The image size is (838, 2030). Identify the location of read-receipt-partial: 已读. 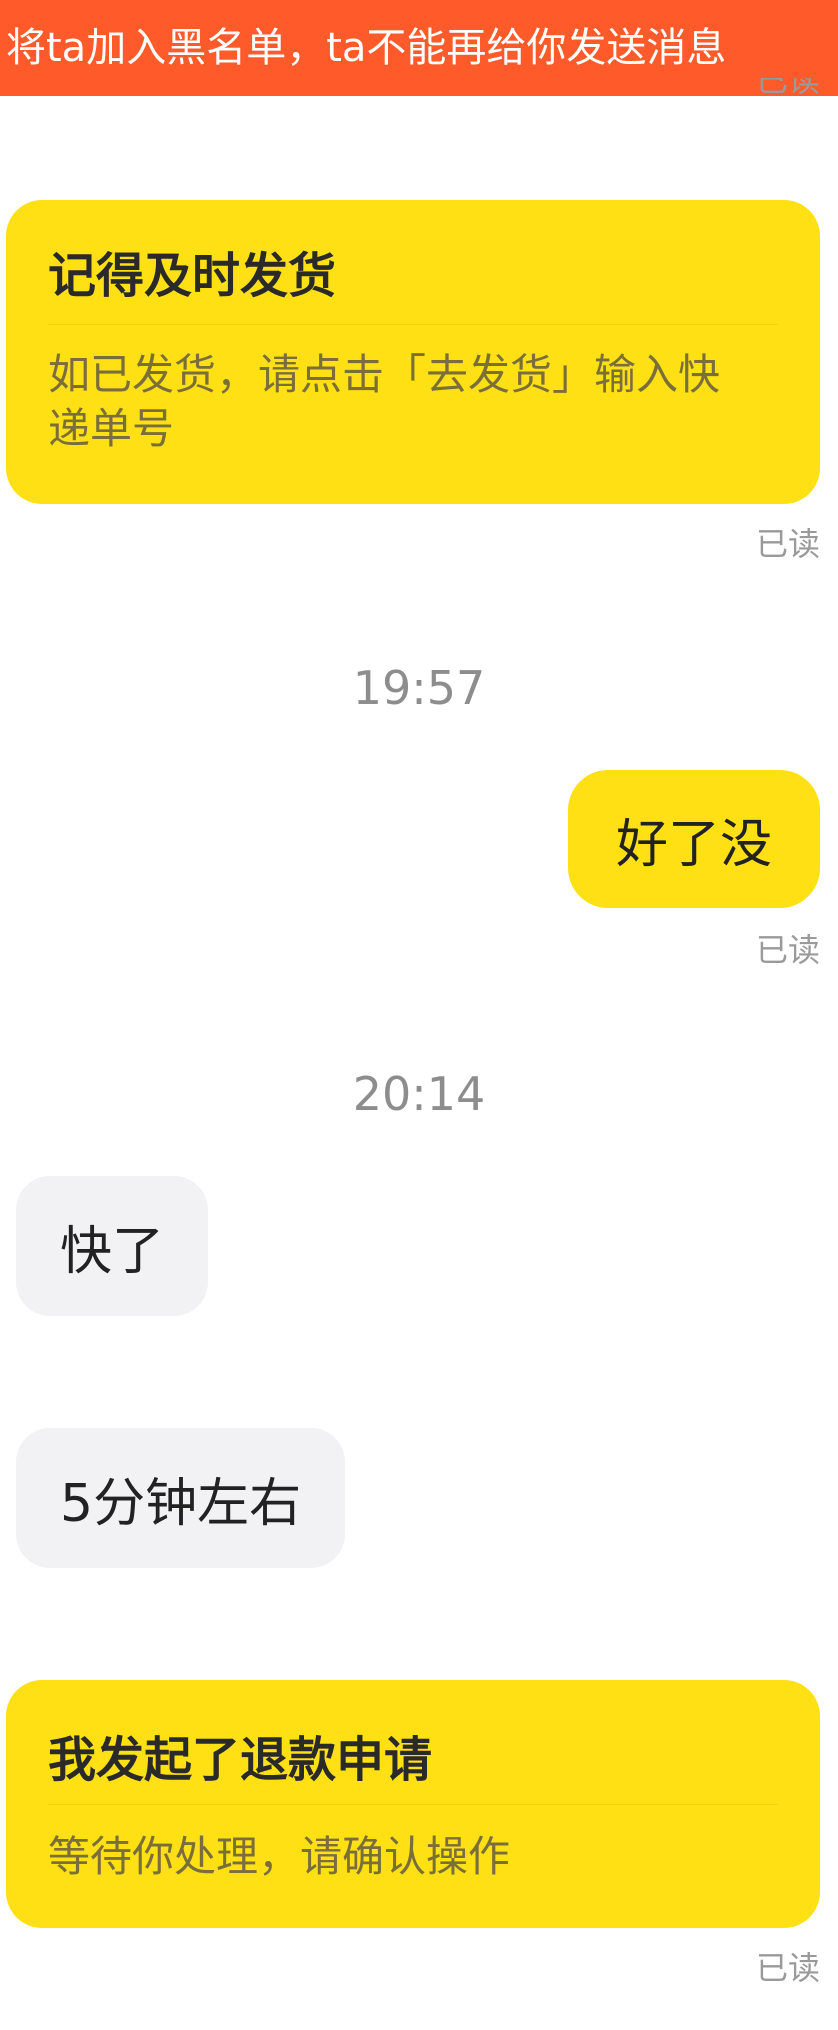
(788, 87).